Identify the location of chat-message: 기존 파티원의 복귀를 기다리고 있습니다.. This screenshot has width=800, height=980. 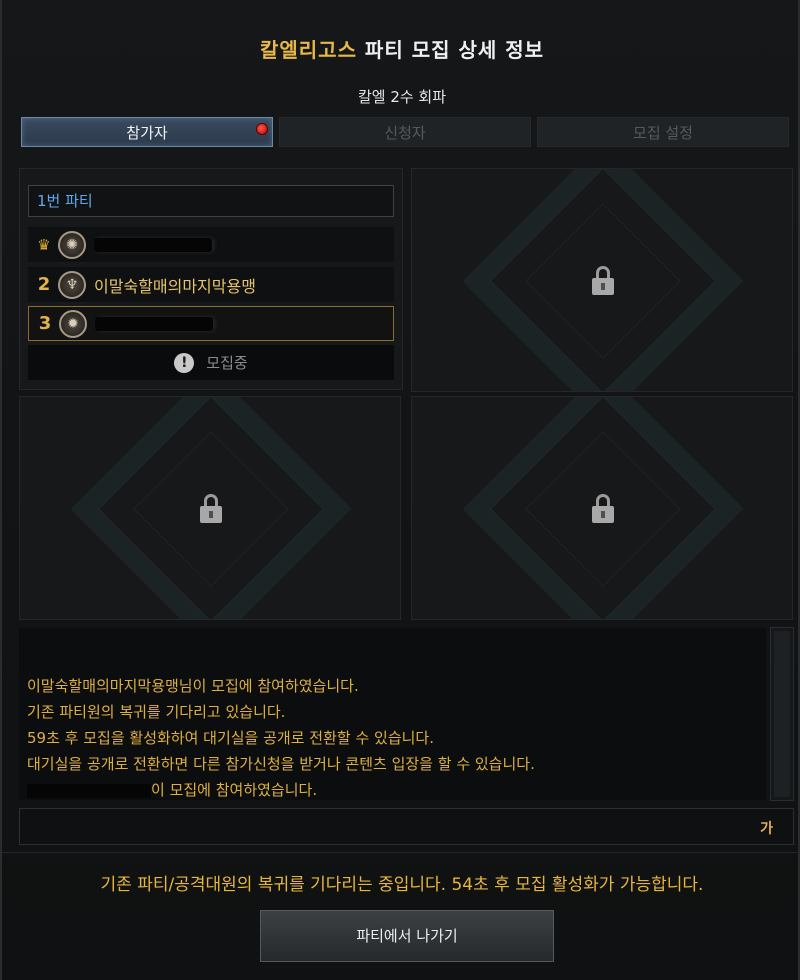
(156, 712).